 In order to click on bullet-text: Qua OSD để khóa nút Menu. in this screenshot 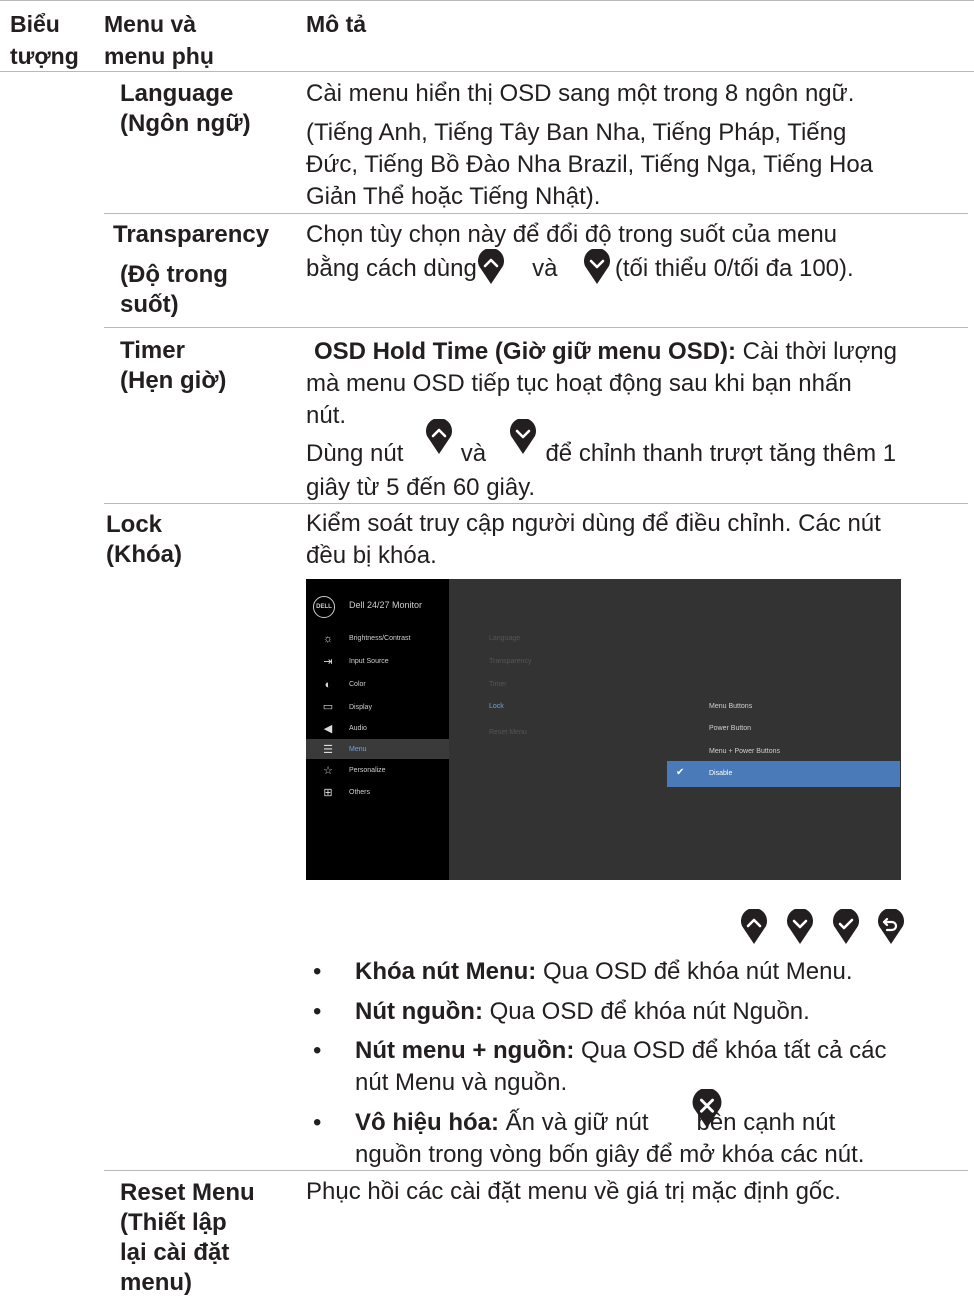, I will do `click(694, 971)`.